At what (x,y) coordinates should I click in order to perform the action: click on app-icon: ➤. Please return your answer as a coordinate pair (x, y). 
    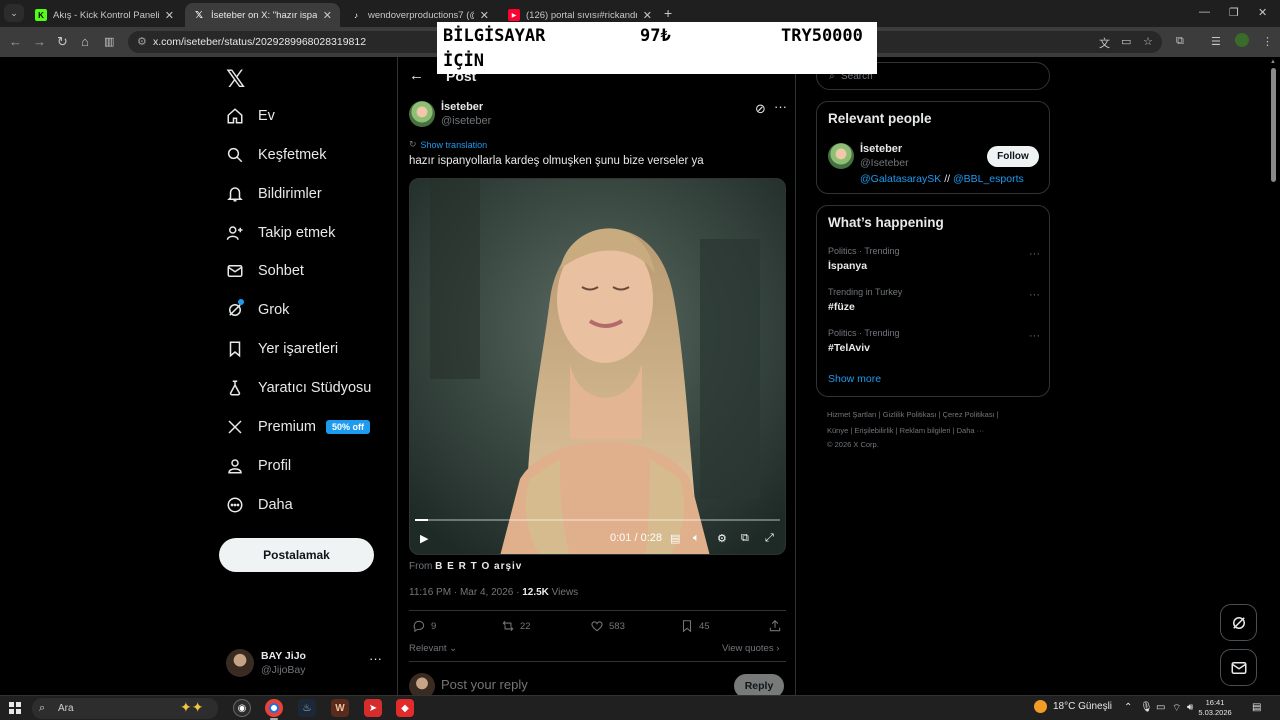
    Looking at the image, I should click on (373, 708).